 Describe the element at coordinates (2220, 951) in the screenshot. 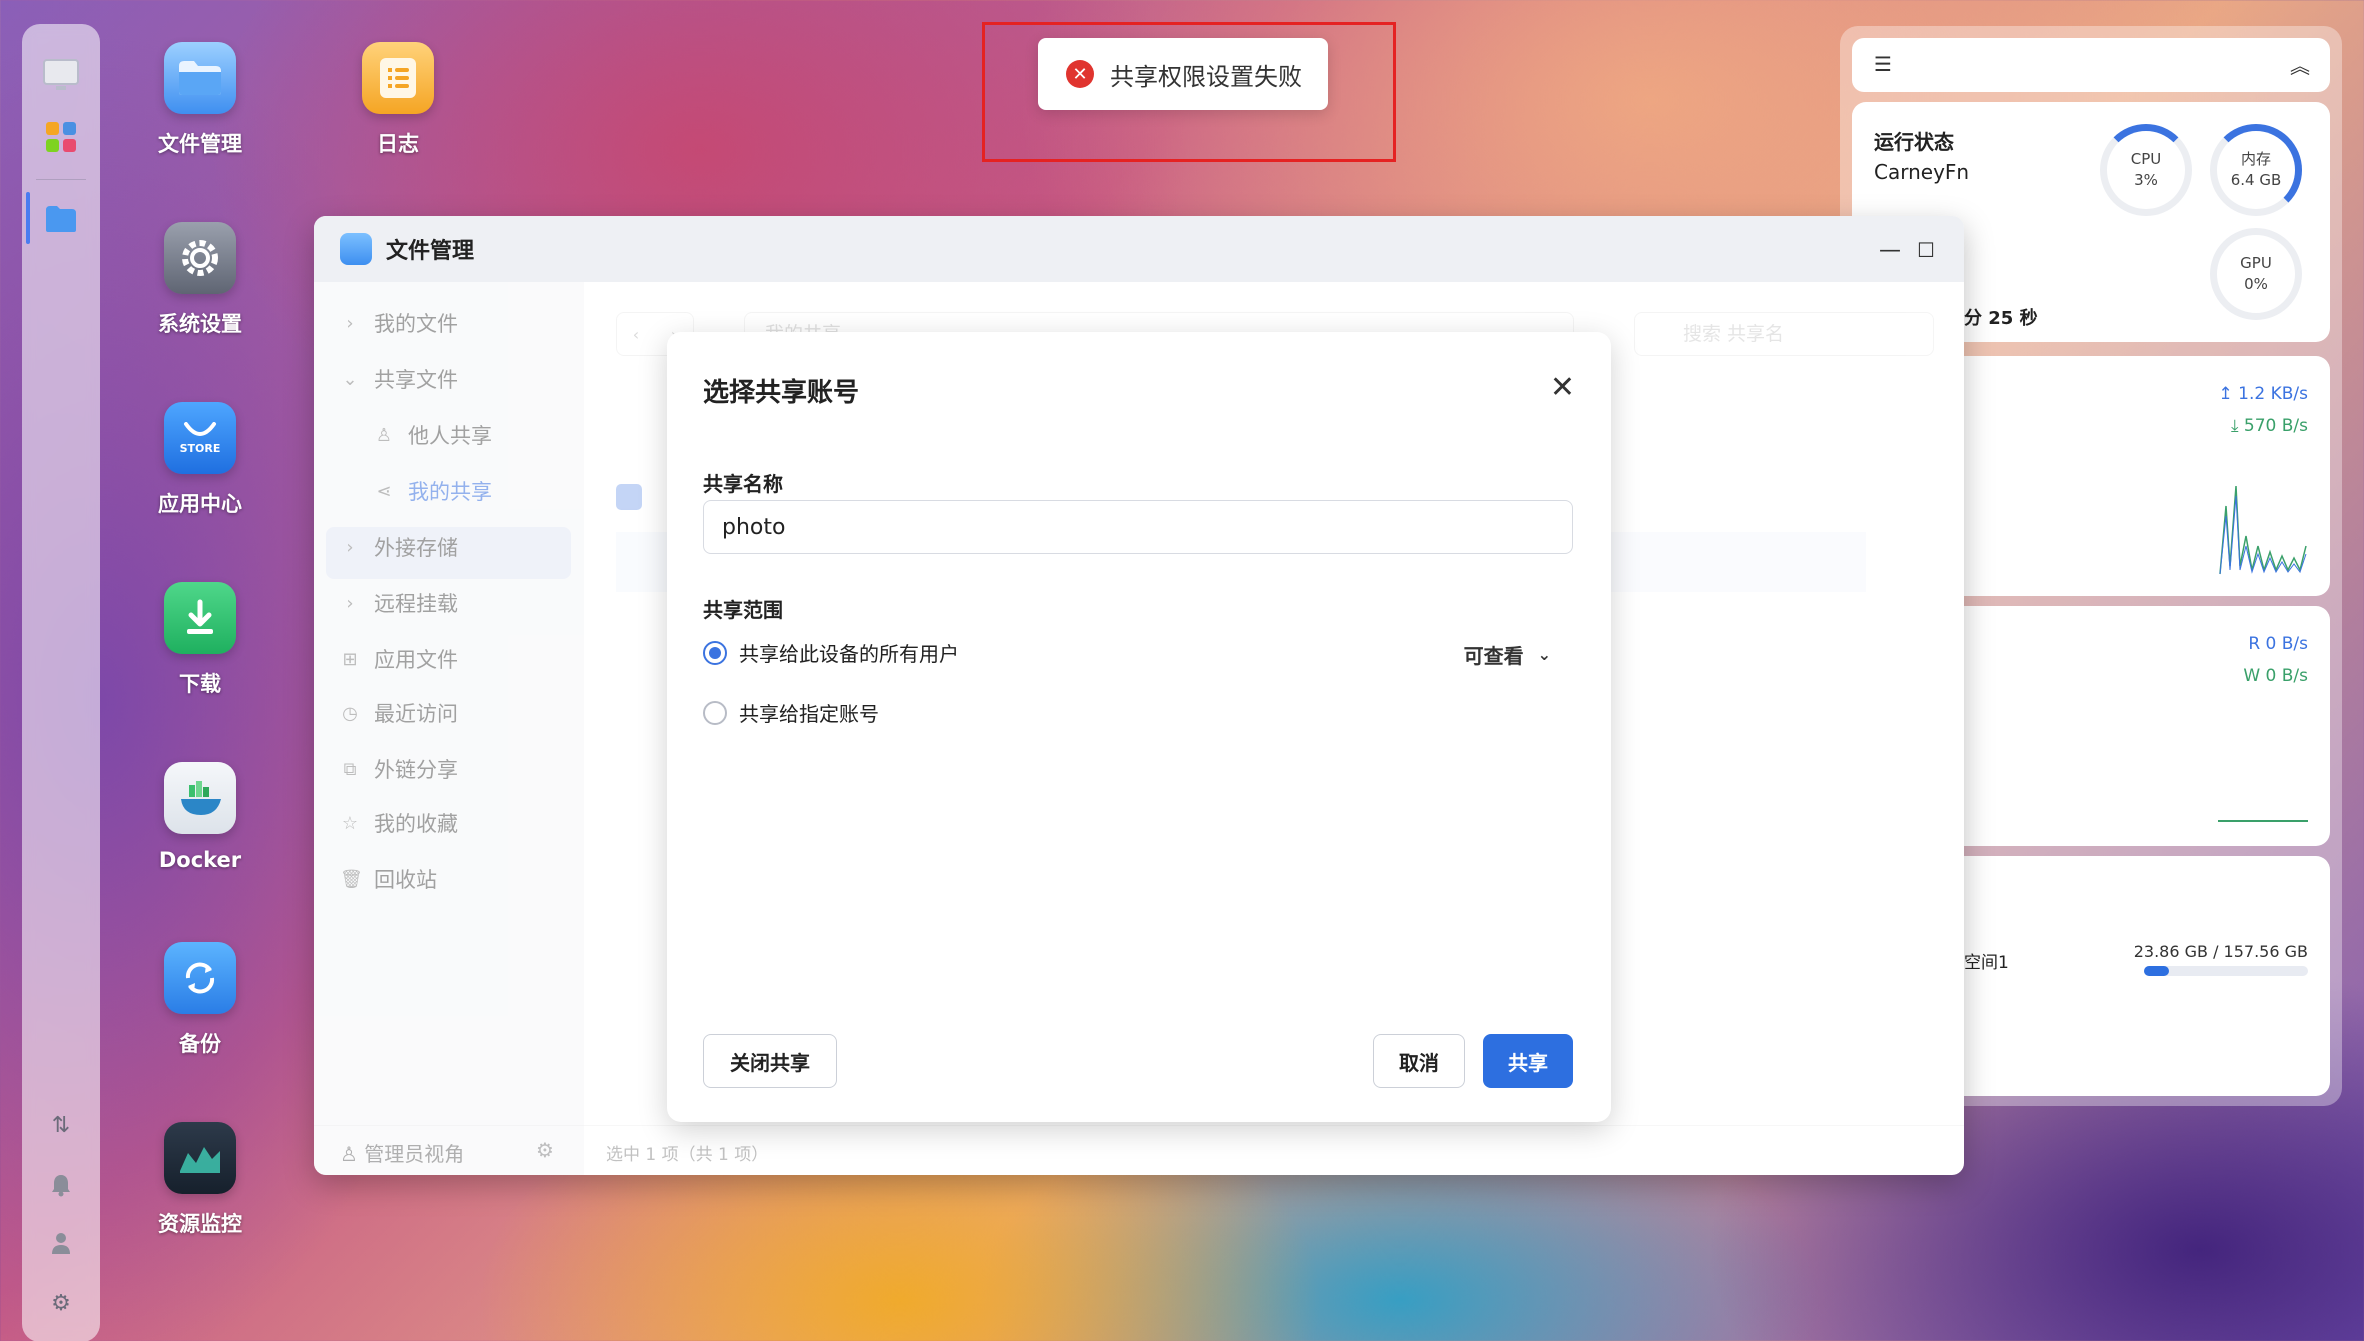

I see `storage-usage: 23.86 GB / 157.56 GB` at that location.